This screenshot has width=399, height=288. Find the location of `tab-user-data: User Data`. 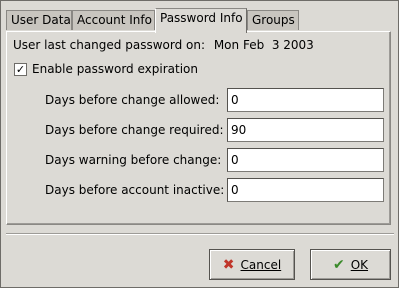

tab-user-data: User Data is located at coordinates (39, 20).